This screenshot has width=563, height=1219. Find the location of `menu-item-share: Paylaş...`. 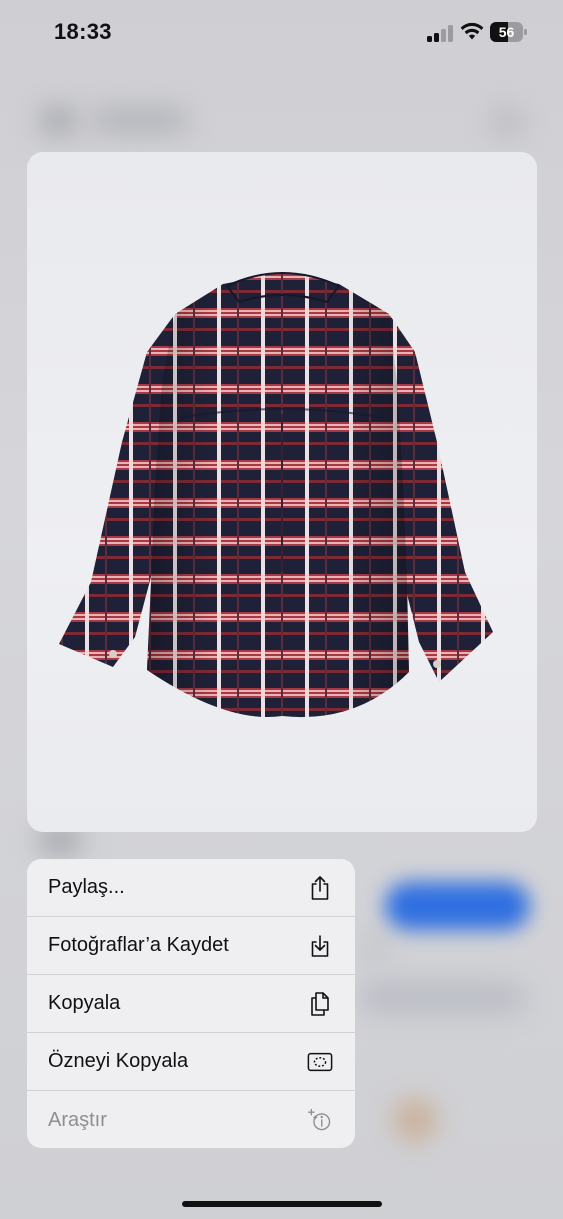

menu-item-share: Paylaş... is located at coordinates (191, 888).